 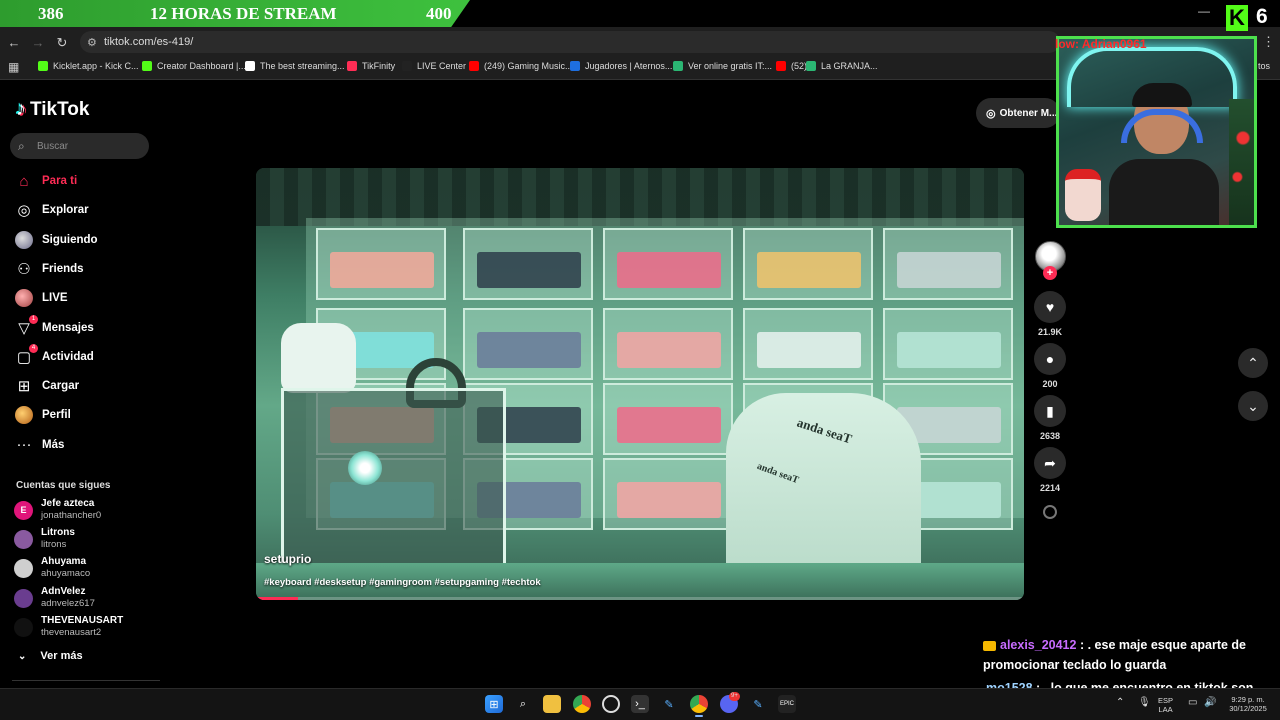 What do you see at coordinates (62, 43) in the screenshot?
I see `reload-icon: ↻` at bounding box center [62, 43].